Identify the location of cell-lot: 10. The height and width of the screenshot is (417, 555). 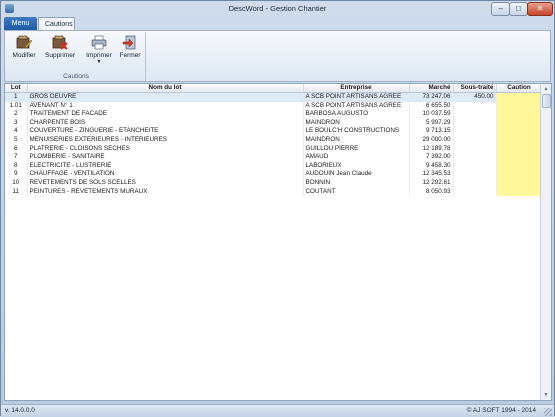
(16, 183).